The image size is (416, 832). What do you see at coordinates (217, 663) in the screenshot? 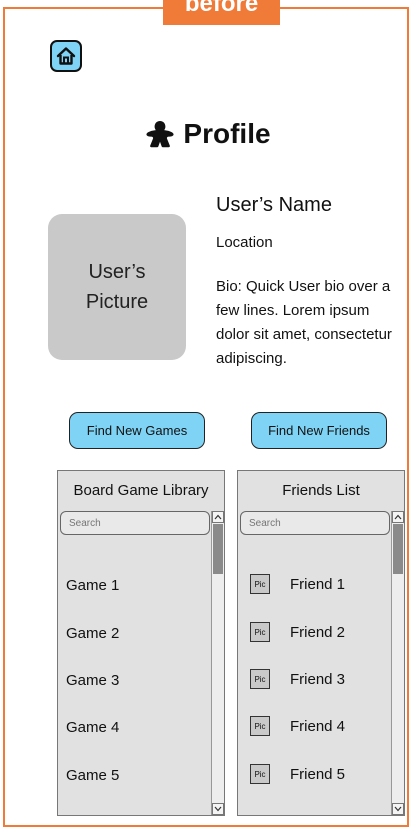
I see `library-scrollbar` at bounding box center [217, 663].